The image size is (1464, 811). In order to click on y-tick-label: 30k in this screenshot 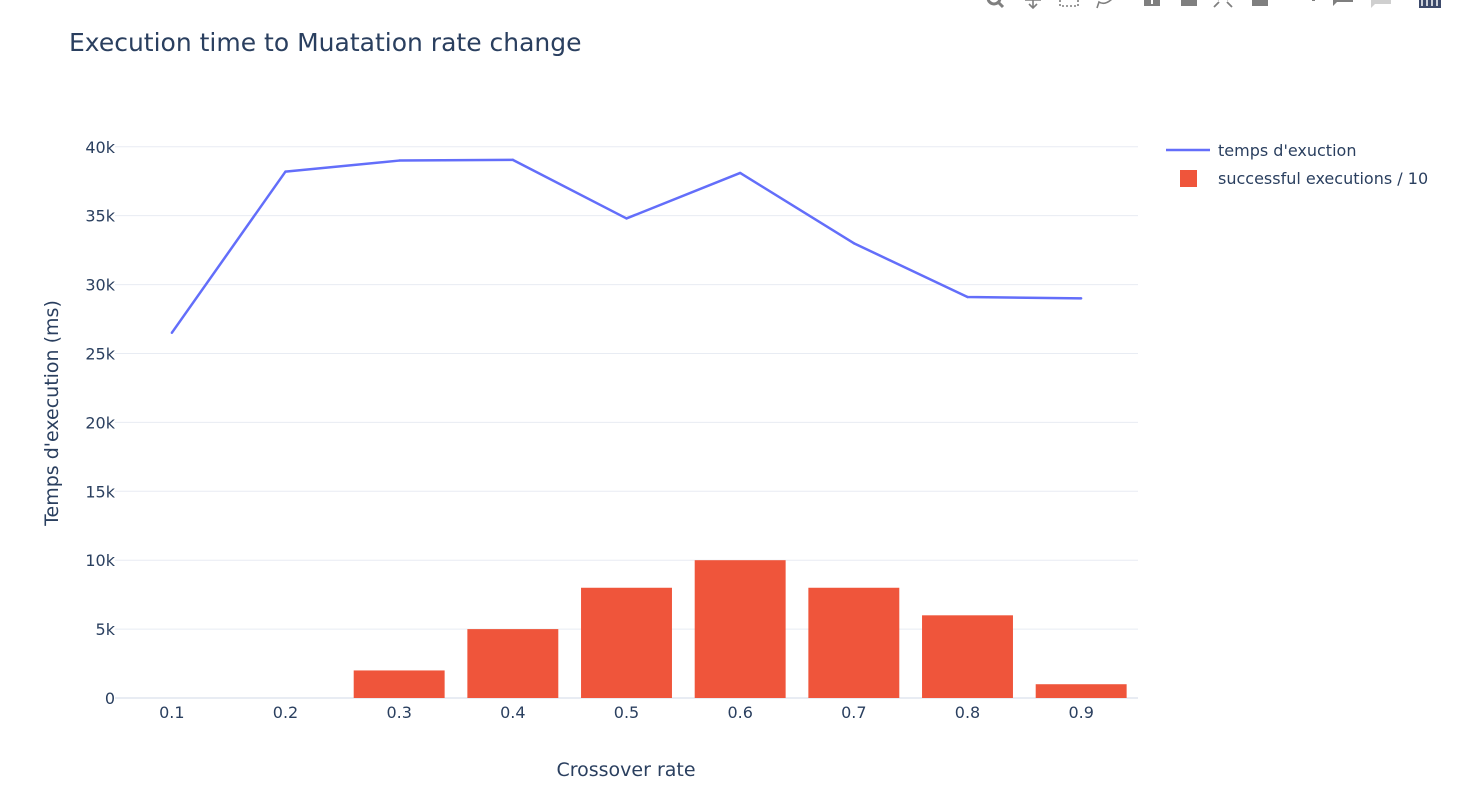, I will do `click(100, 285)`.